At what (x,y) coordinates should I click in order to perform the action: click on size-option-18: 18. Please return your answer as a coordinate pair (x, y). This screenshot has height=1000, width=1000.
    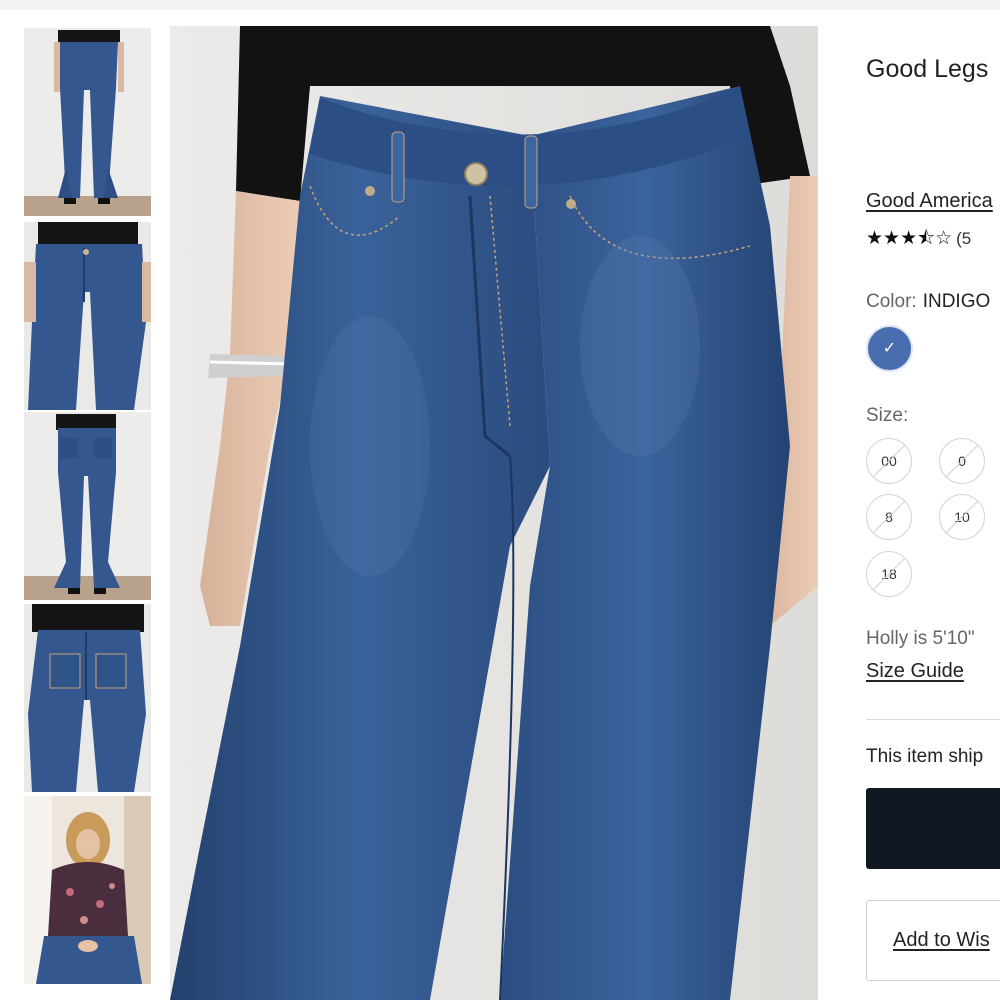
    Looking at the image, I should click on (889, 574).